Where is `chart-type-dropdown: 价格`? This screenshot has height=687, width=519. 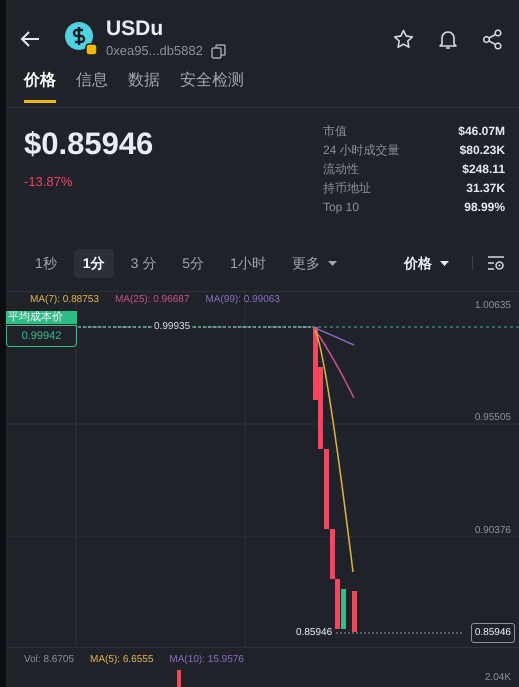
chart-type-dropdown: 价格 is located at coordinates (426, 263).